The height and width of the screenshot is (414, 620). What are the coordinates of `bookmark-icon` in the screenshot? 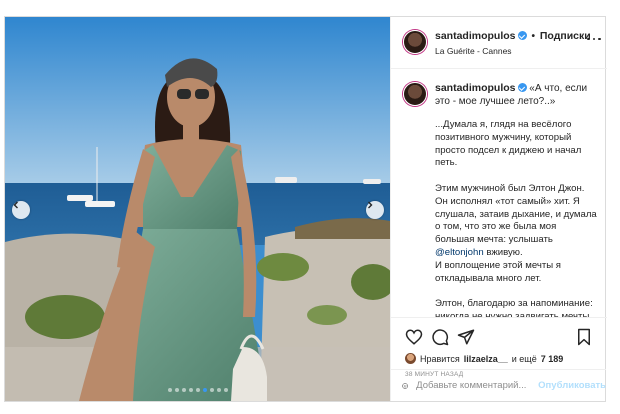 It's located at (584, 337).